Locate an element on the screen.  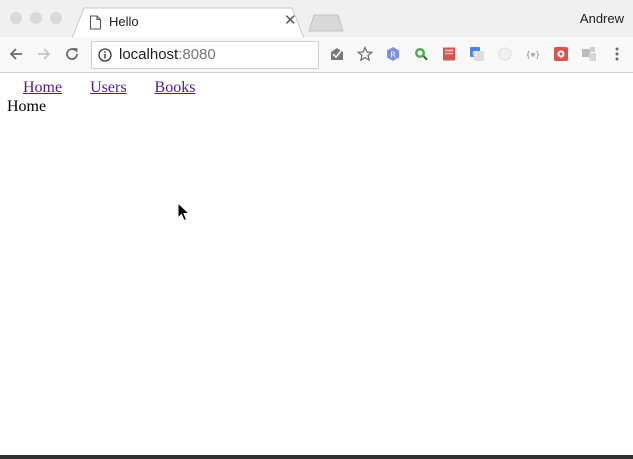
close-tab-icon: ✕ is located at coordinates (290, 21).